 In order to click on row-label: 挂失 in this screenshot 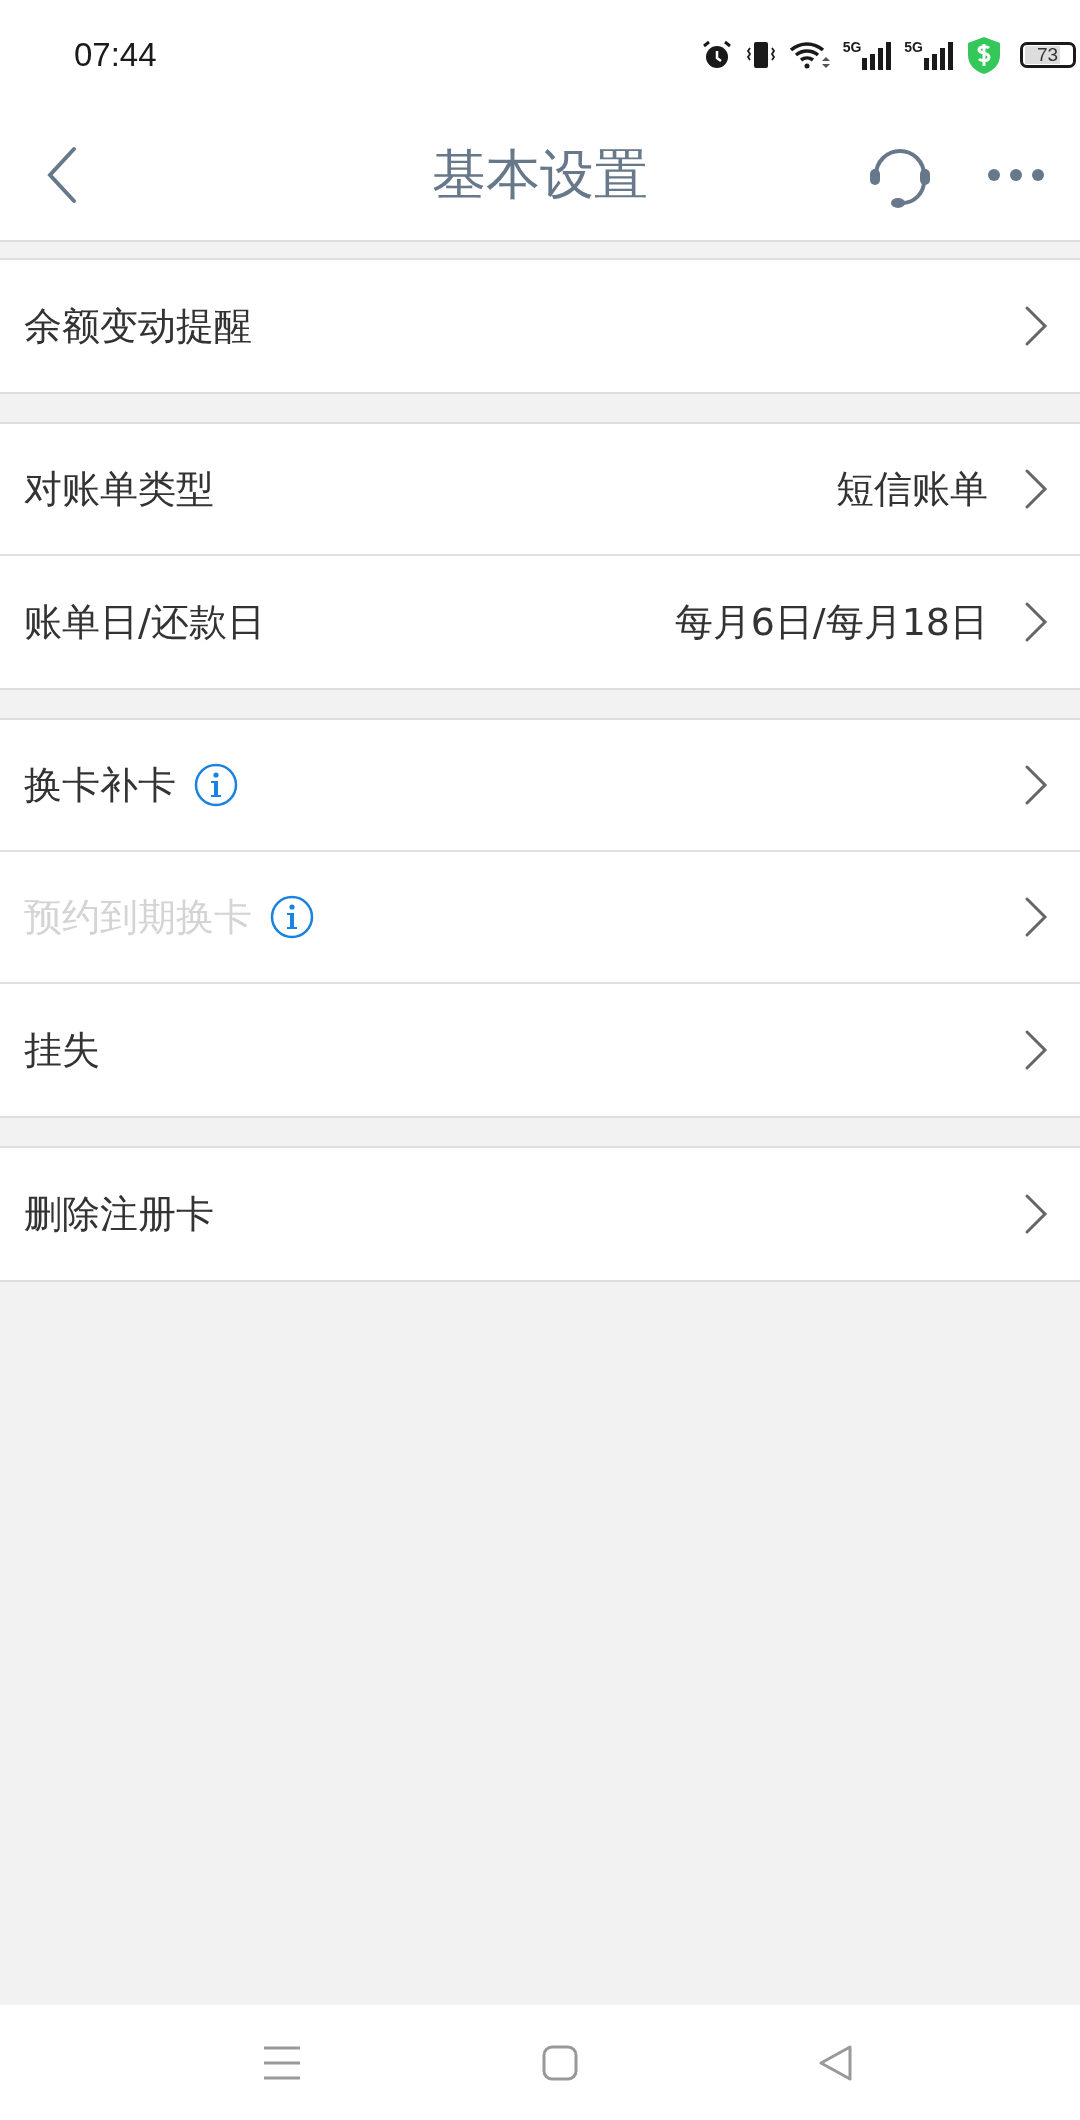, I will do `click(62, 1050)`.